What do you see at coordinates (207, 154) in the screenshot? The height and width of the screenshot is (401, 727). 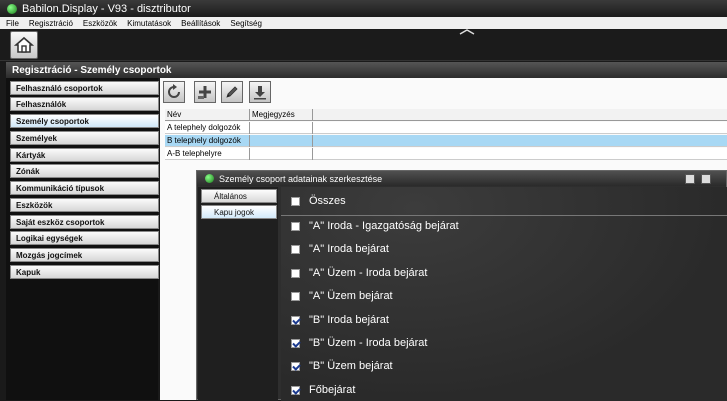 I see `table-cell-name: A-B telephelyre` at bounding box center [207, 154].